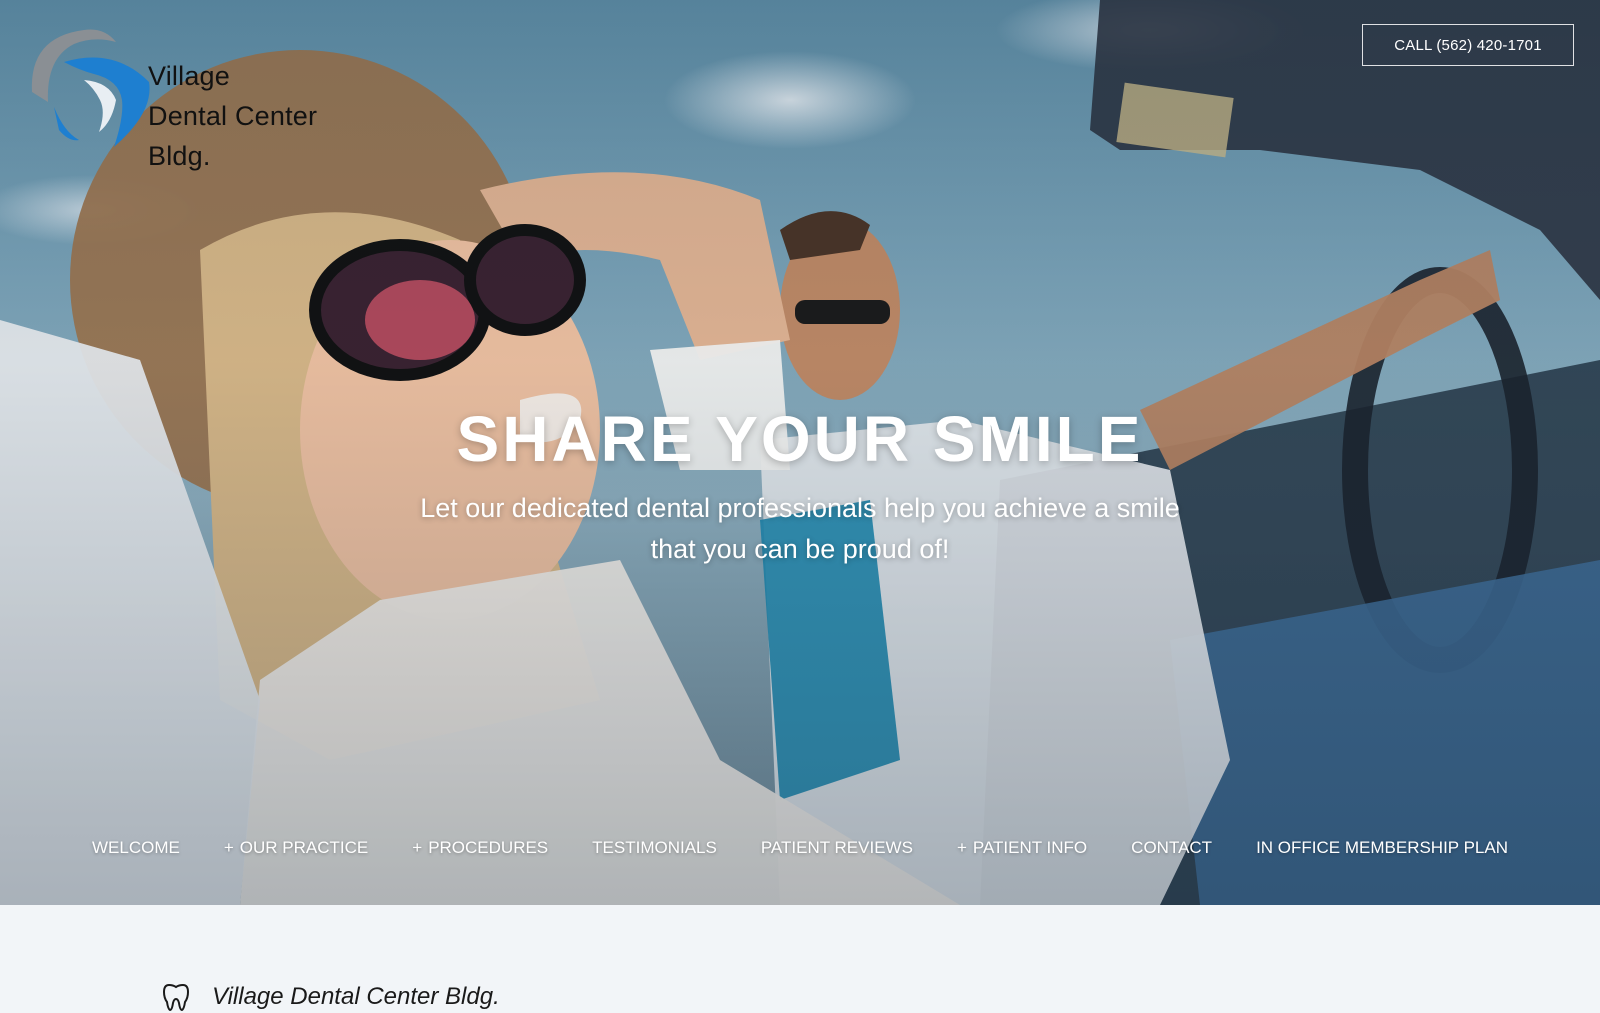 This screenshot has height=1013, width=1600. I want to click on nav-item-contact: CONTACT, so click(1171, 848).